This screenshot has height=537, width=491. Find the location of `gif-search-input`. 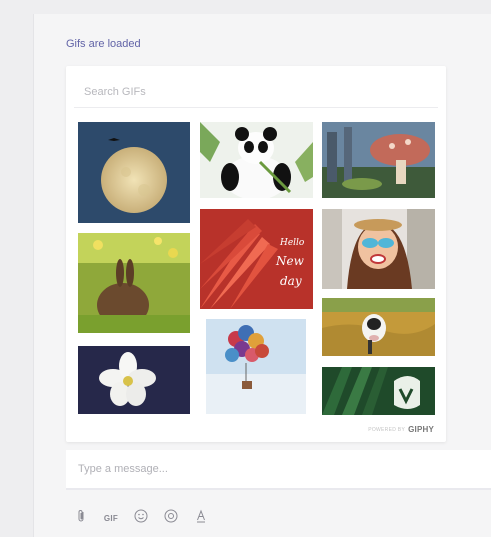

gif-search-input is located at coordinates (256, 92).